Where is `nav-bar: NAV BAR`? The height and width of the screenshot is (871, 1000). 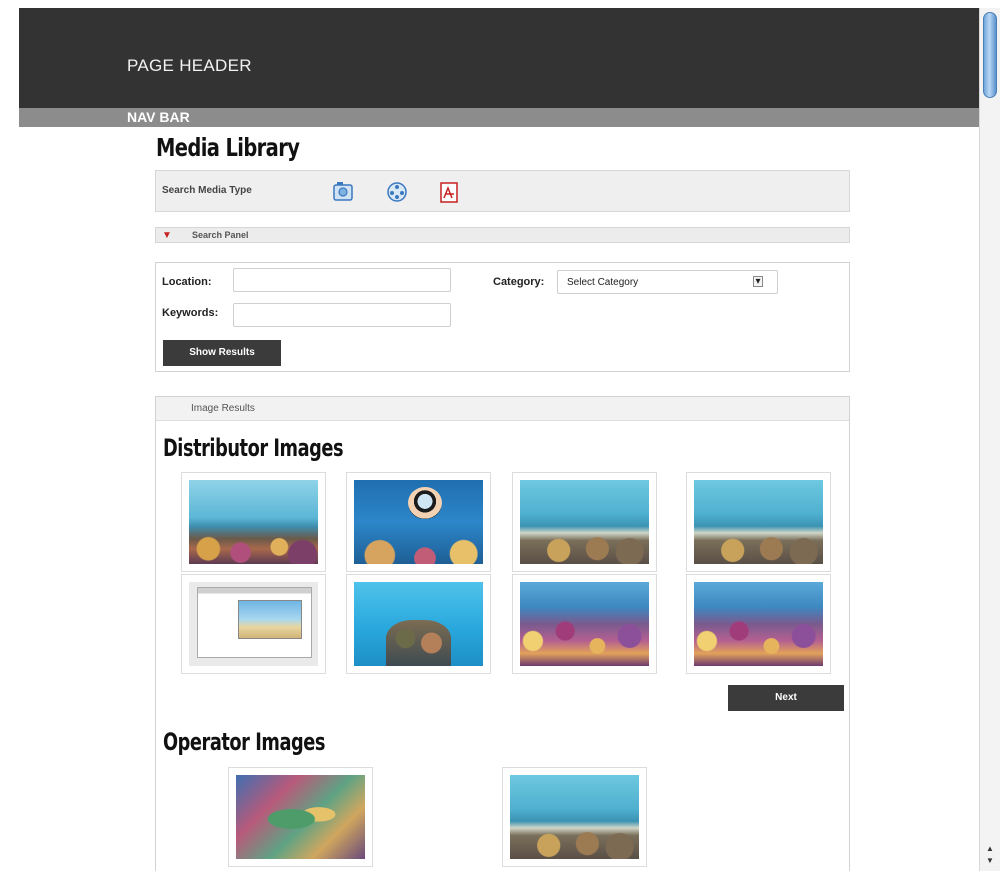
nav-bar: NAV BAR is located at coordinates (499, 117).